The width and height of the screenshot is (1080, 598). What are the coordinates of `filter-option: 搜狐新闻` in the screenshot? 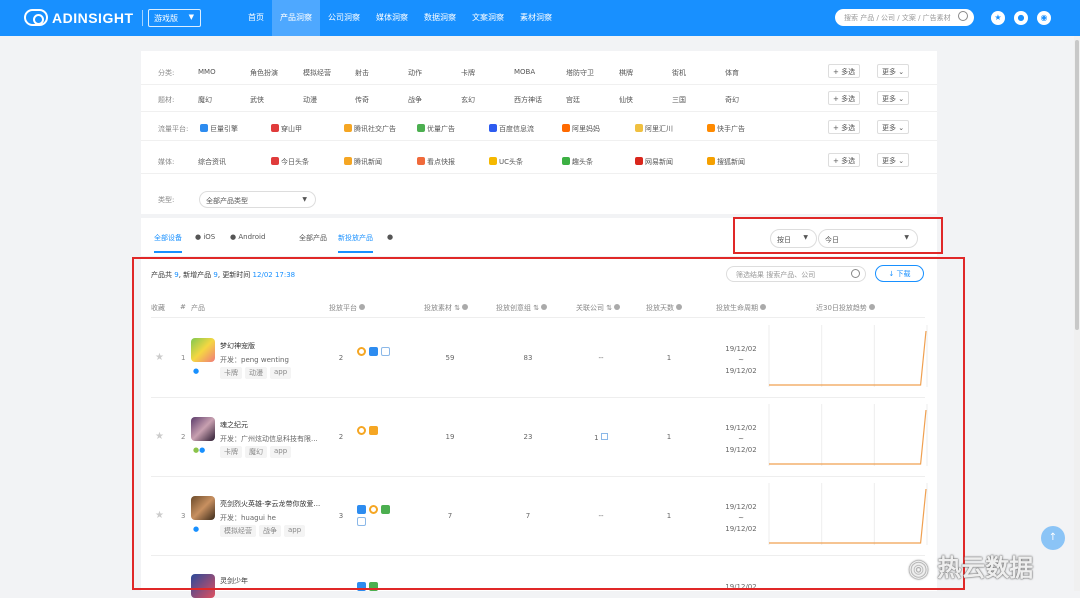 It's located at (726, 162).